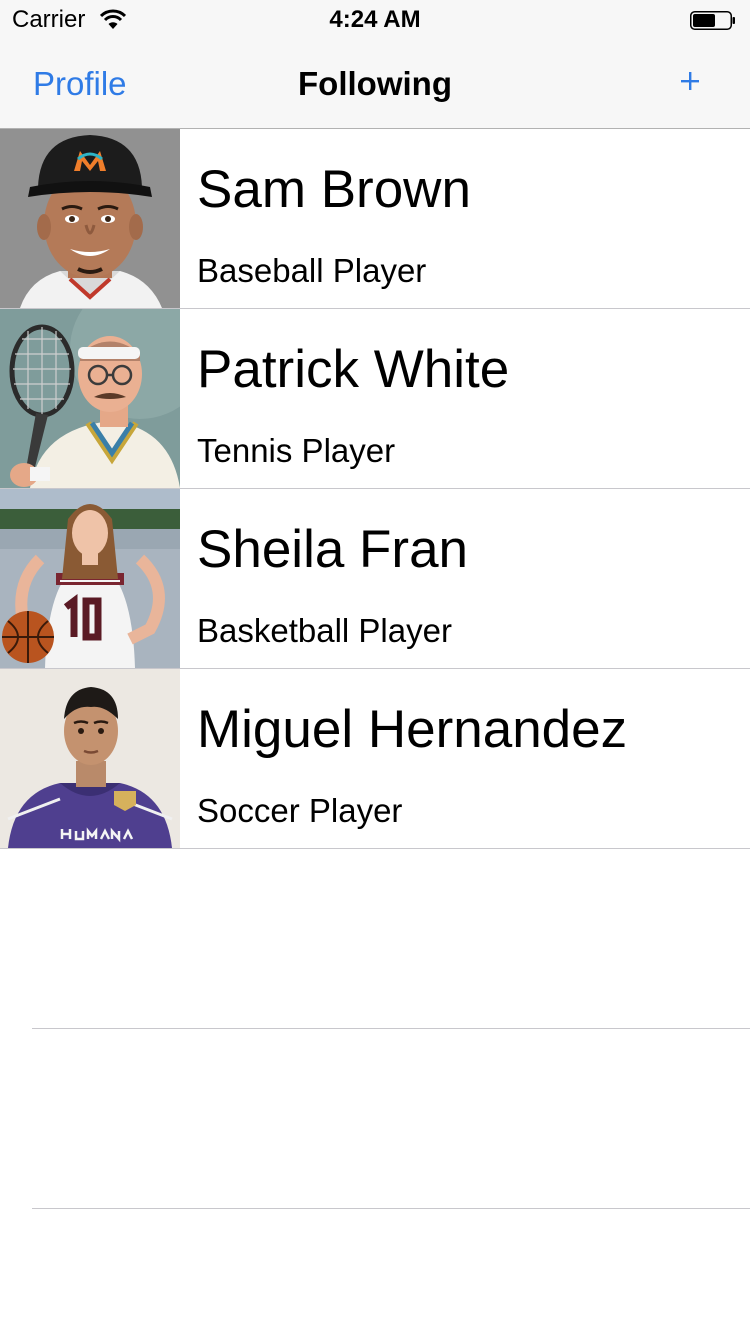 The image size is (750, 1334). I want to click on status-bar: Carrier 4:24 AM, so click(375, 20).